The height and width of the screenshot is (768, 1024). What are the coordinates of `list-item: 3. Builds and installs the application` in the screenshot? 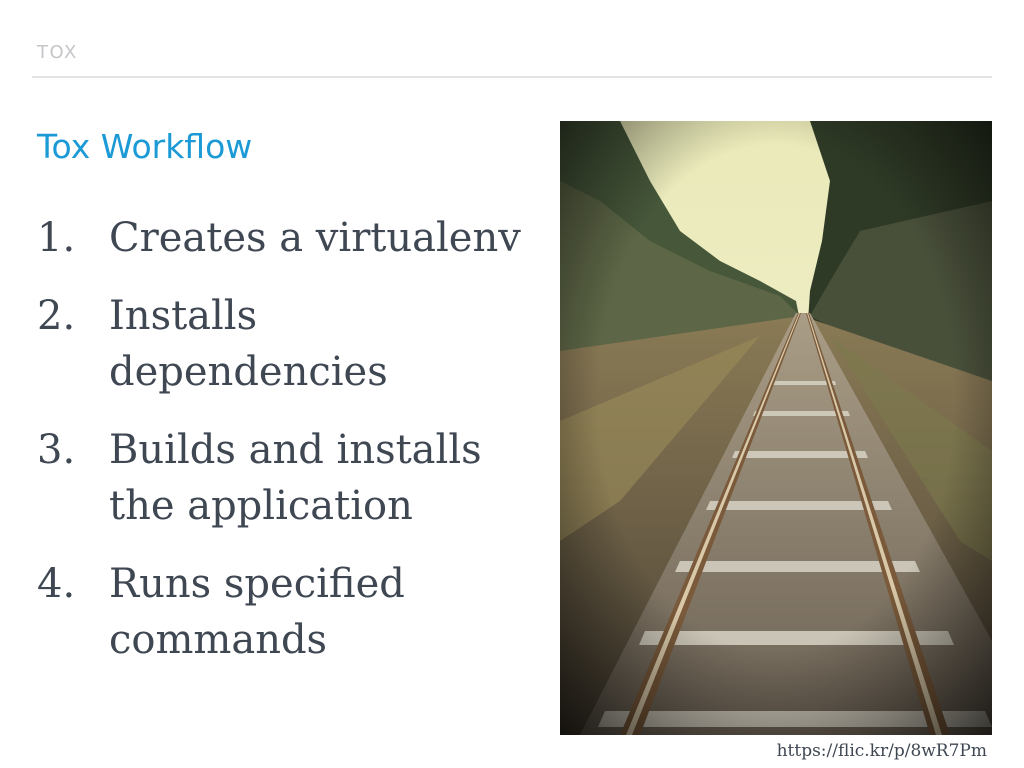 It's located at (287, 478).